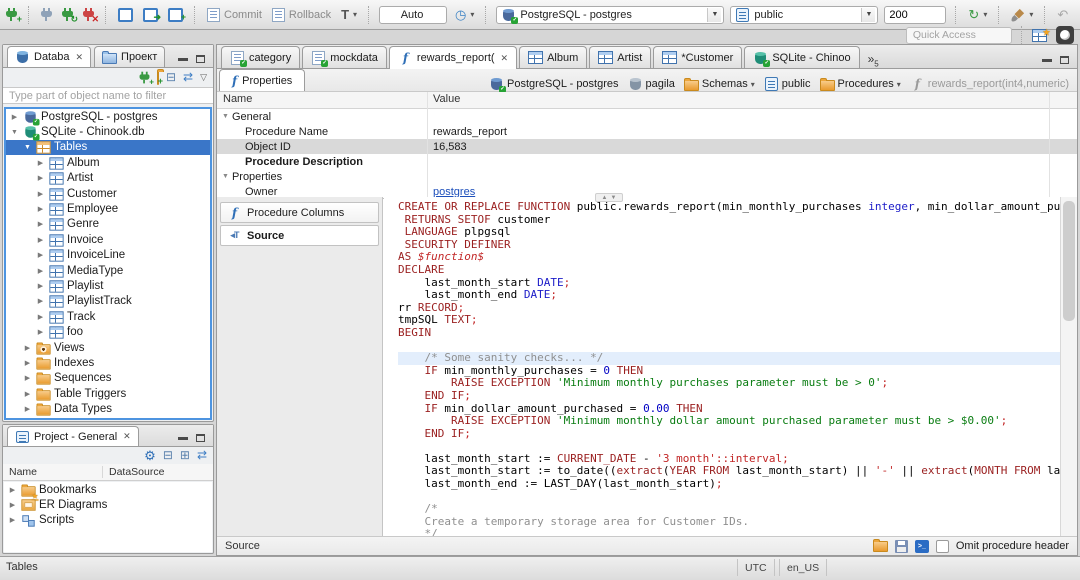  Describe the element at coordinates (46, 15) in the screenshot. I see `connect-button` at that location.